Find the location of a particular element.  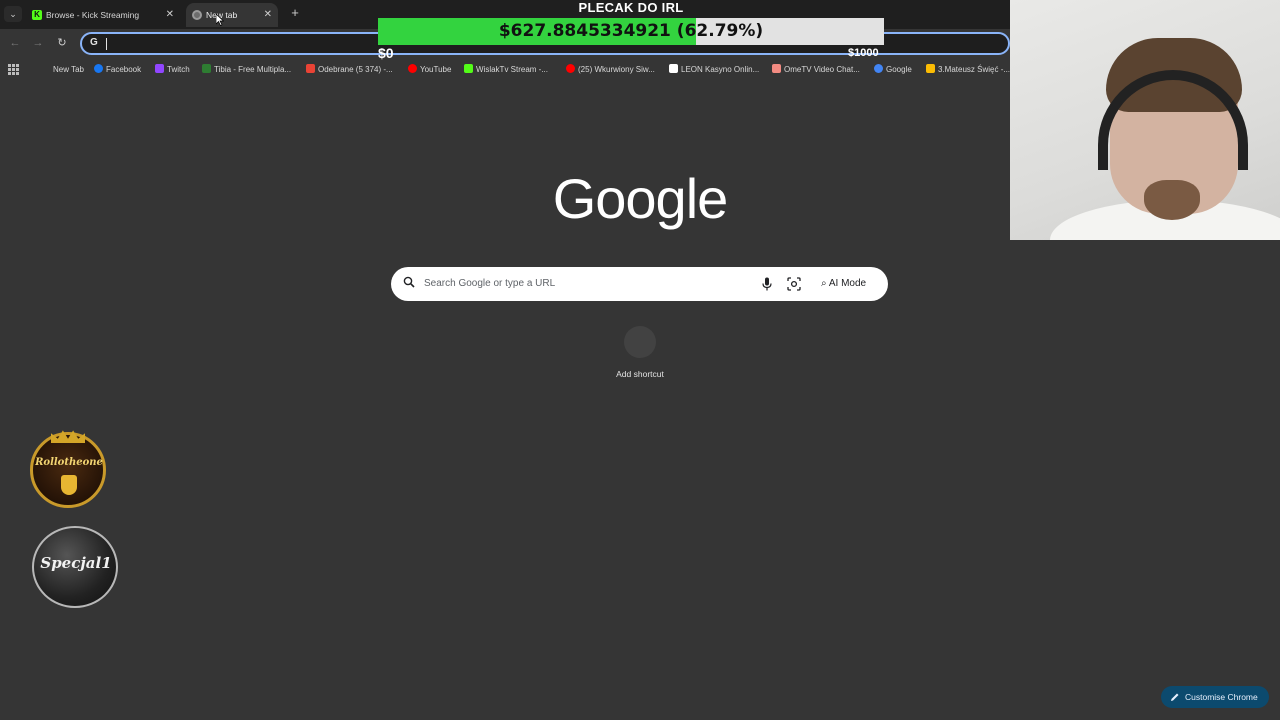

tibia-icon is located at coordinates (206, 68).